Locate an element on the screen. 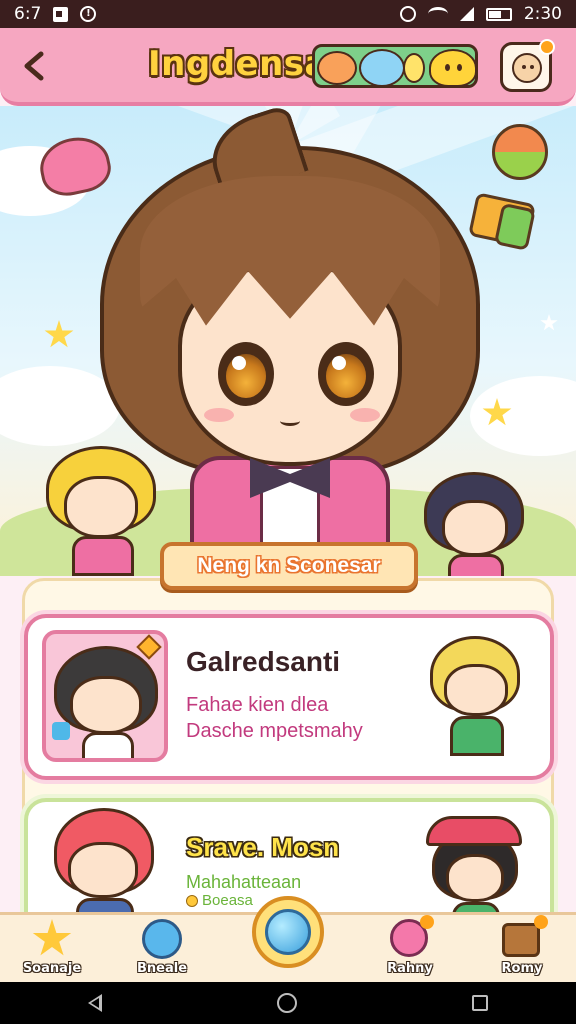 This screenshot has width=576, height=1024. status-clock: 2:30 is located at coordinates (542, 14).